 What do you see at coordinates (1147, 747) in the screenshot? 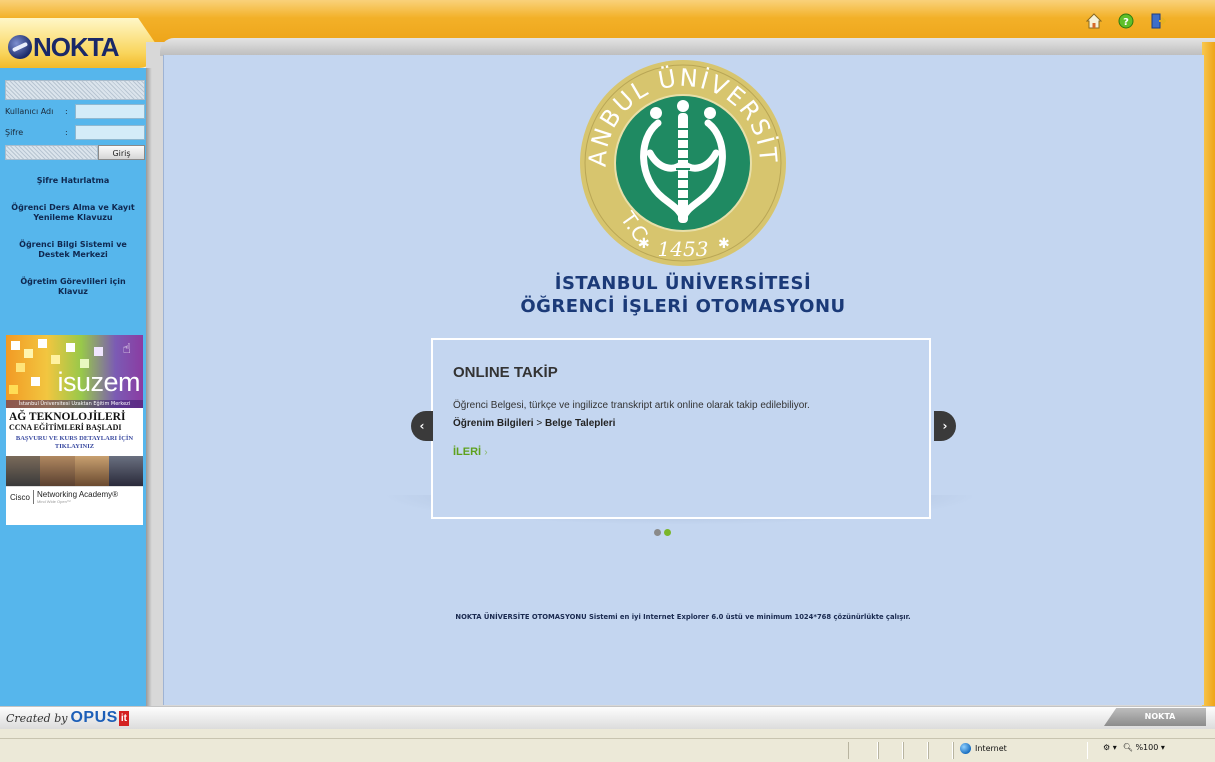
I see `zoom-value: %100` at bounding box center [1147, 747].